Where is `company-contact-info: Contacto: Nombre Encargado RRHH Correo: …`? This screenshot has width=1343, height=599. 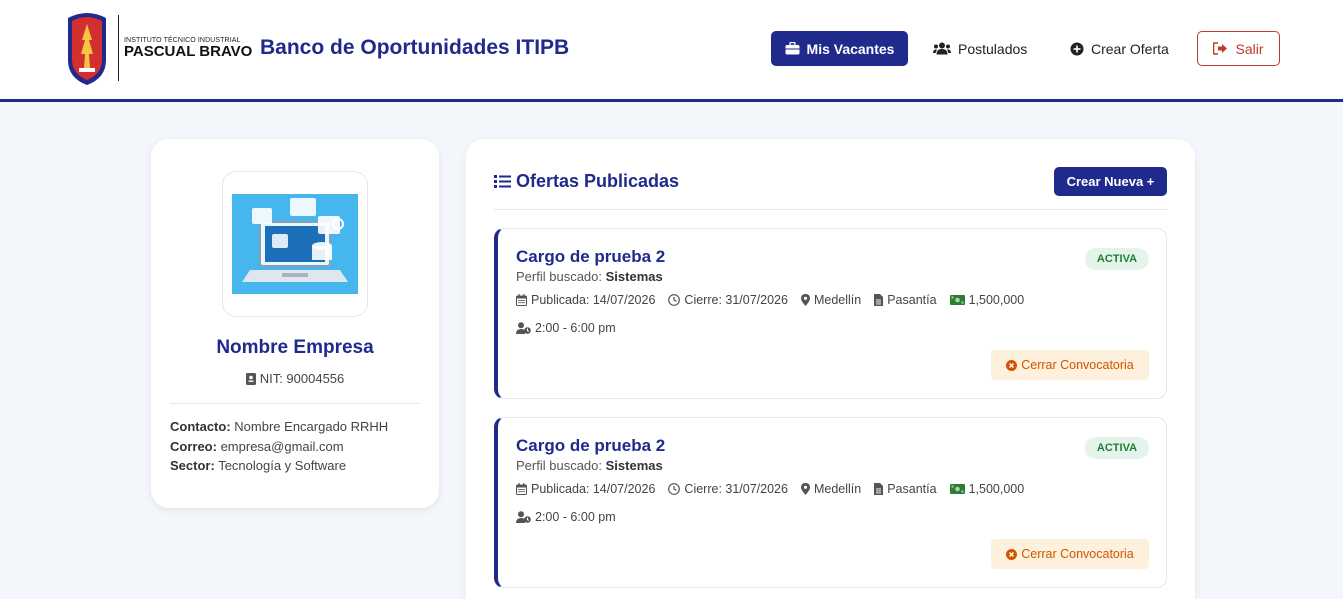
company-contact-info: Contacto: Nombre Encargado RRHH Correo: … is located at coordinates (279, 446).